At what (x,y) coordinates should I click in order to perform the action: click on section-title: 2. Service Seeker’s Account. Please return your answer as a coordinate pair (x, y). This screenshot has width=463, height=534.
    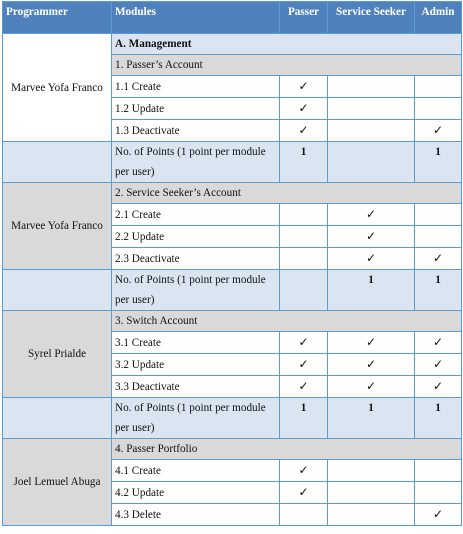
    Looking at the image, I should click on (286, 193).